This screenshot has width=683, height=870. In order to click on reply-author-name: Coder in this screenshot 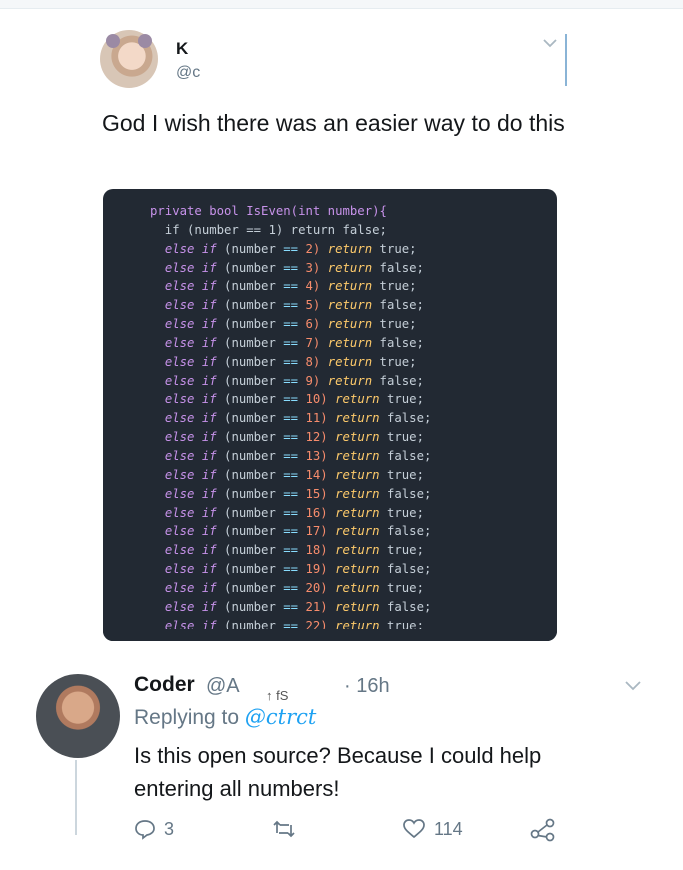, I will do `click(164, 685)`.